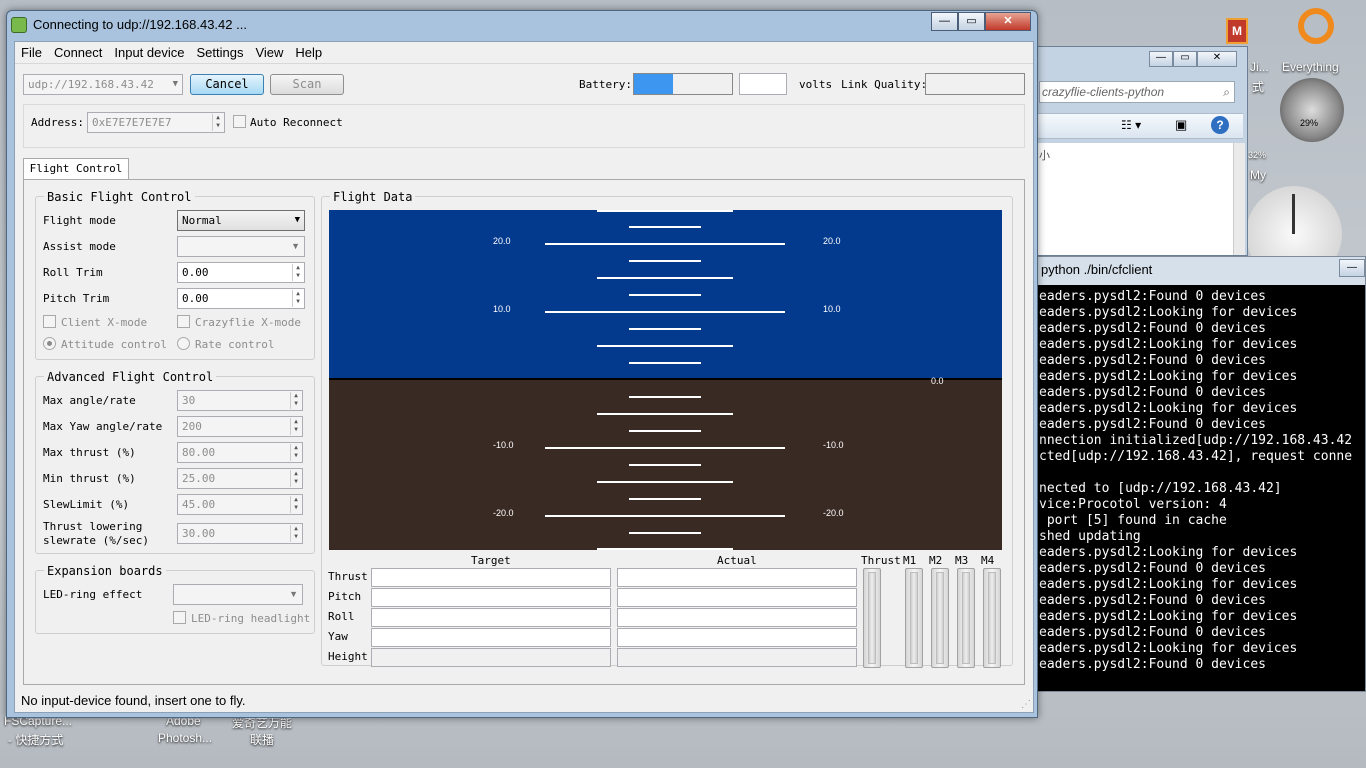 This screenshot has width=1366, height=768. Describe the element at coordinates (1181, 125) in the screenshot. I see `preview-pane-icon: ▣` at that location.